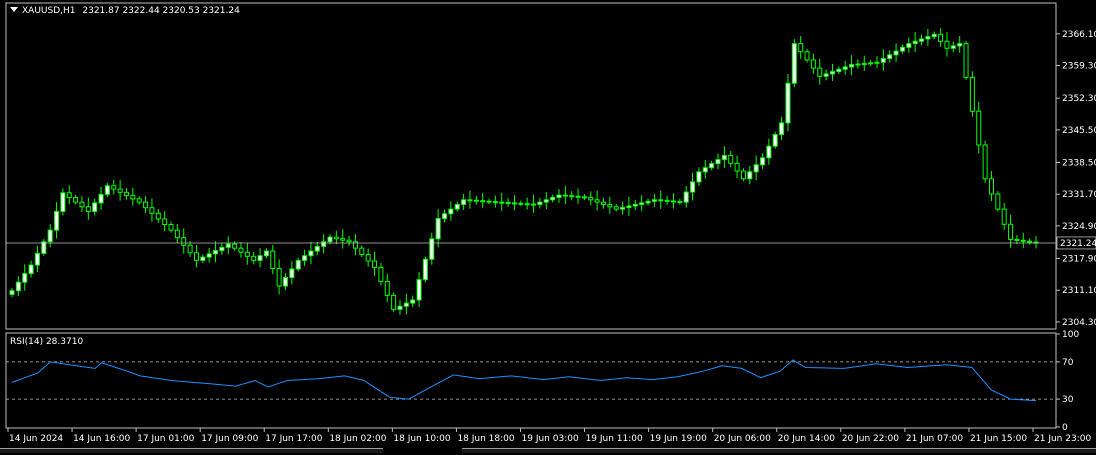  What do you see at coordinates (1079, 323) in the screenshot?
I see `price-tick-label-9: 2304.30` at bounding box center [1079, 323].